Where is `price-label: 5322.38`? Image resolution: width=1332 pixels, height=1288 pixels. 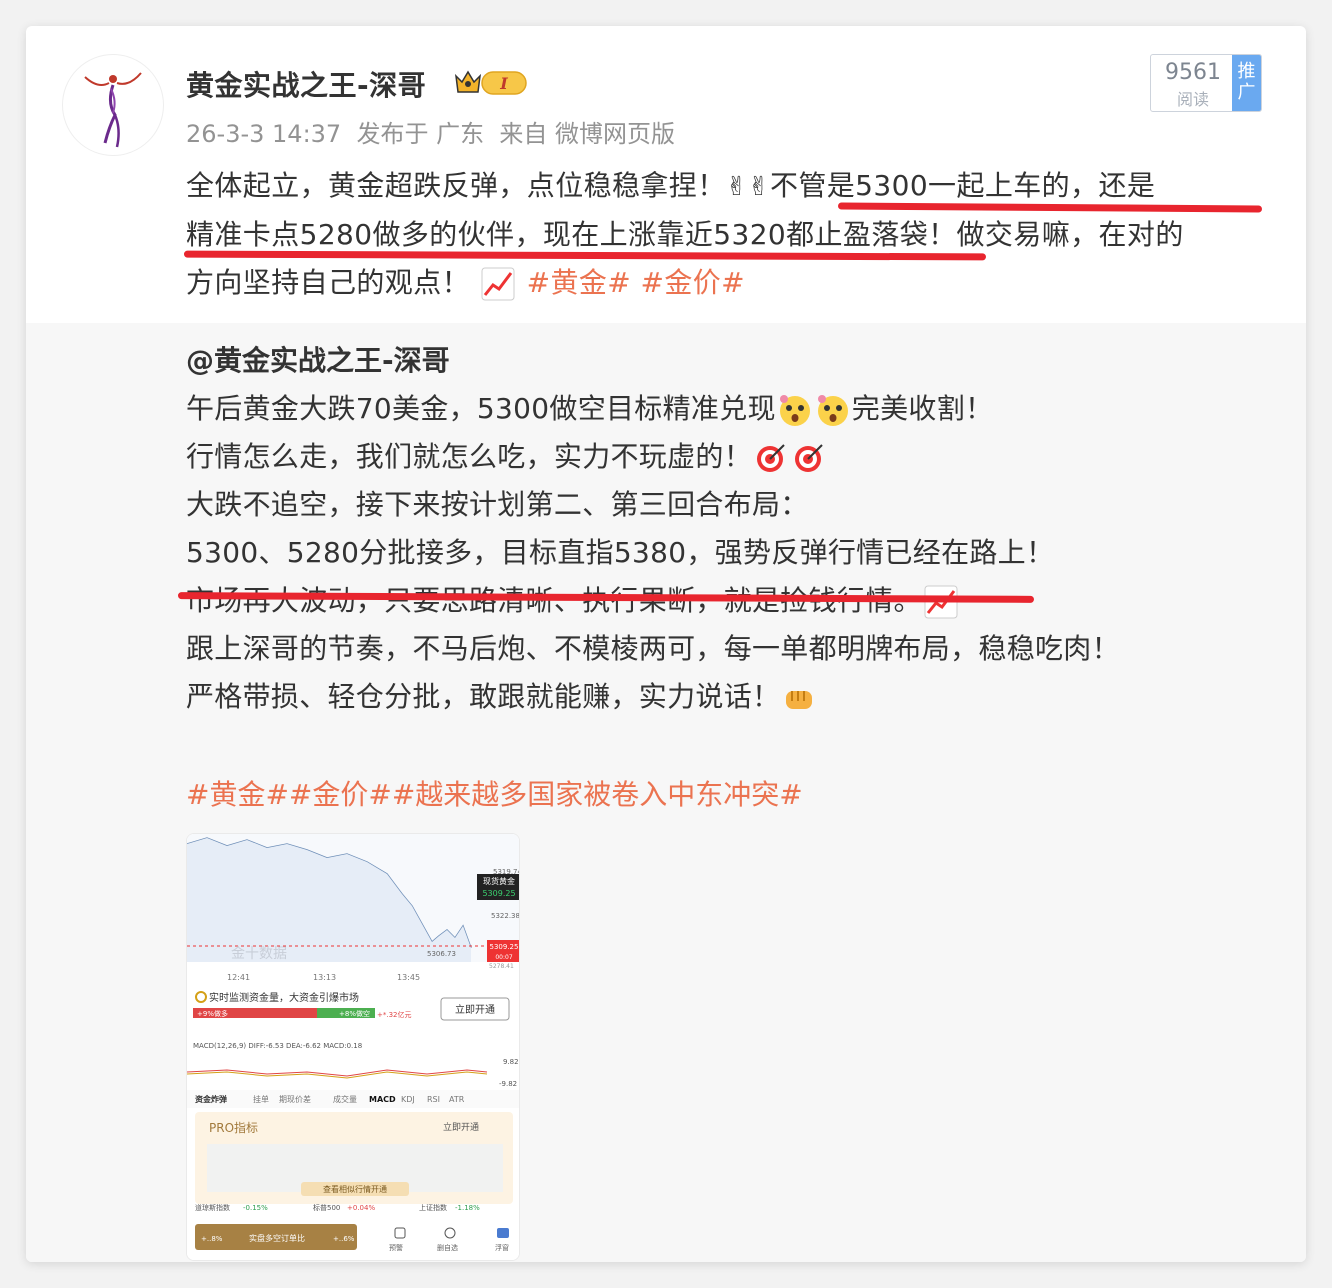 price-label: 5322.38 is located at coordinates (505, 916).